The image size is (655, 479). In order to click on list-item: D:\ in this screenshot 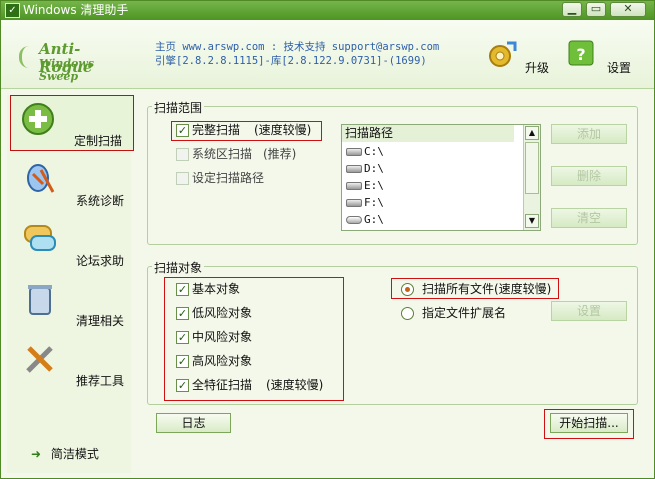, I will do `click(365, 170)`.